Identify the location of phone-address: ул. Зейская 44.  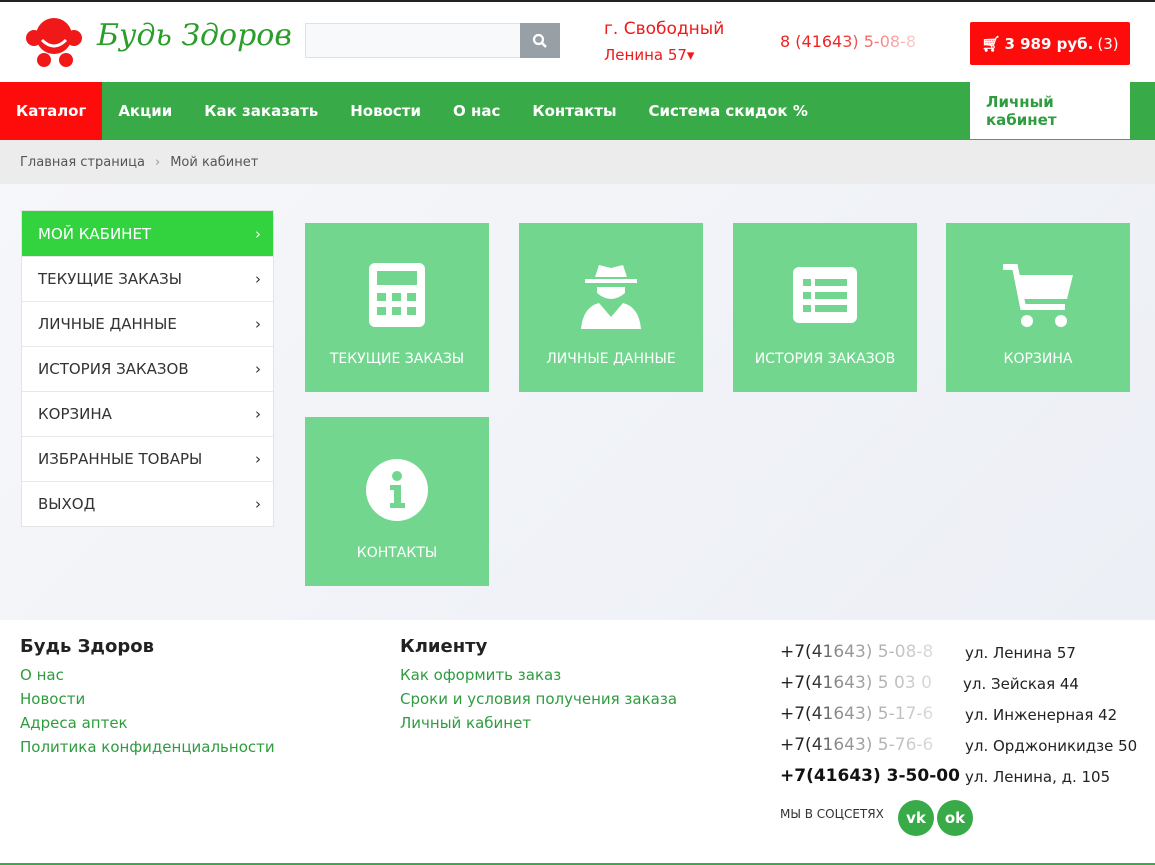
(1021, 684).